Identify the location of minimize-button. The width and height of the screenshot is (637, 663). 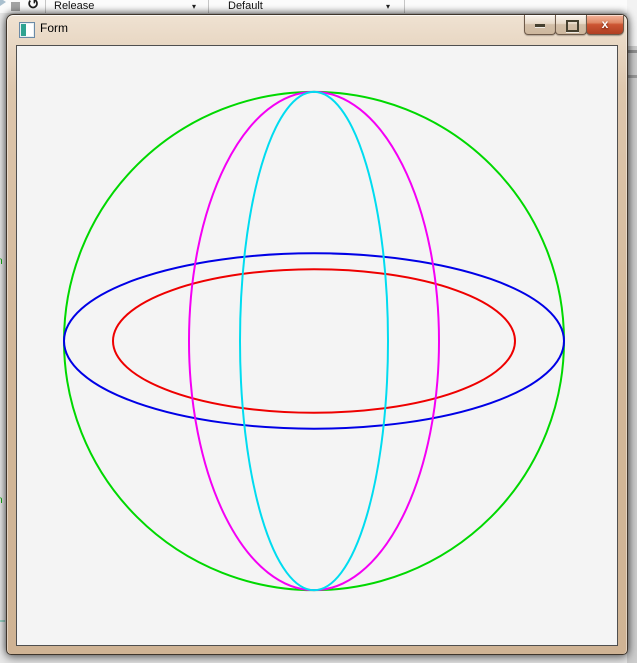
(540, 25).